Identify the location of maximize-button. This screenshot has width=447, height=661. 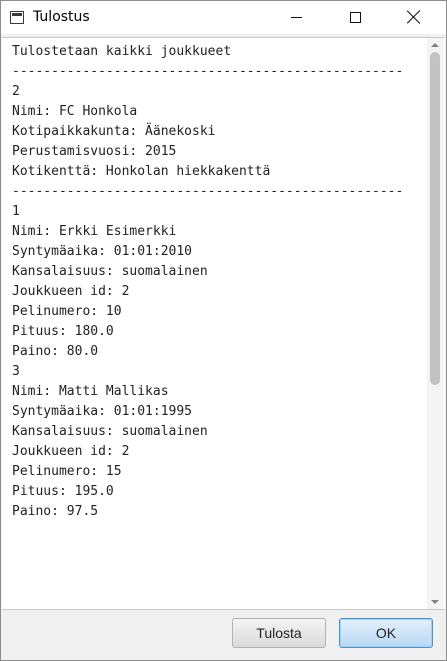
(355, 17).